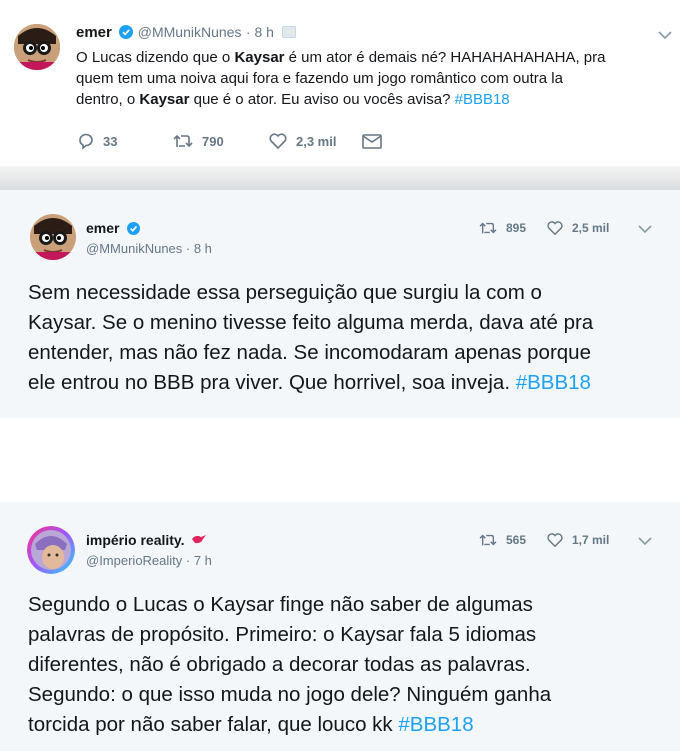 Image resolution: width=680 pixels, height=751 pixels. What do you see at coordinates (199, 539) in the screenshot?
I see `bird-emoji-icon` at bounding box center [199, 539].